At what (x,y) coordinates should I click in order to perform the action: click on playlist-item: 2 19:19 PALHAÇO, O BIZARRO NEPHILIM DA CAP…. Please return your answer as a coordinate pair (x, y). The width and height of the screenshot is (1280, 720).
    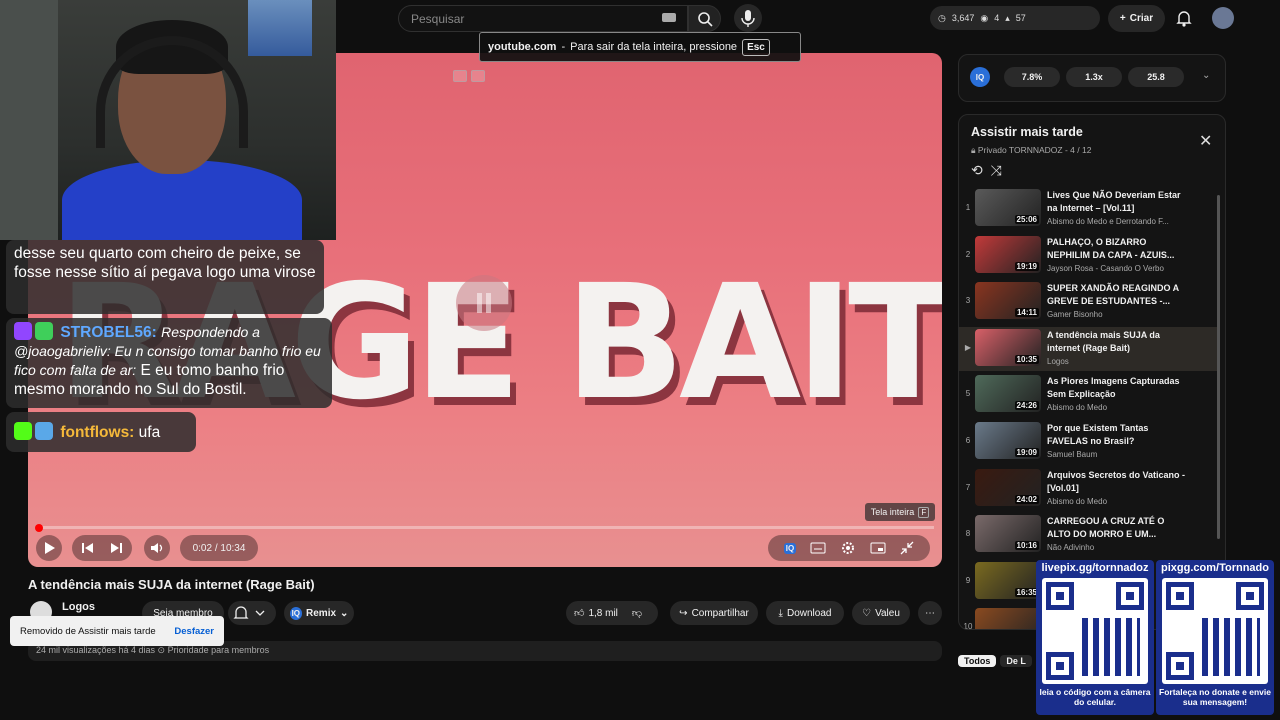
    Looking at the image, I should click on (1088, 256).